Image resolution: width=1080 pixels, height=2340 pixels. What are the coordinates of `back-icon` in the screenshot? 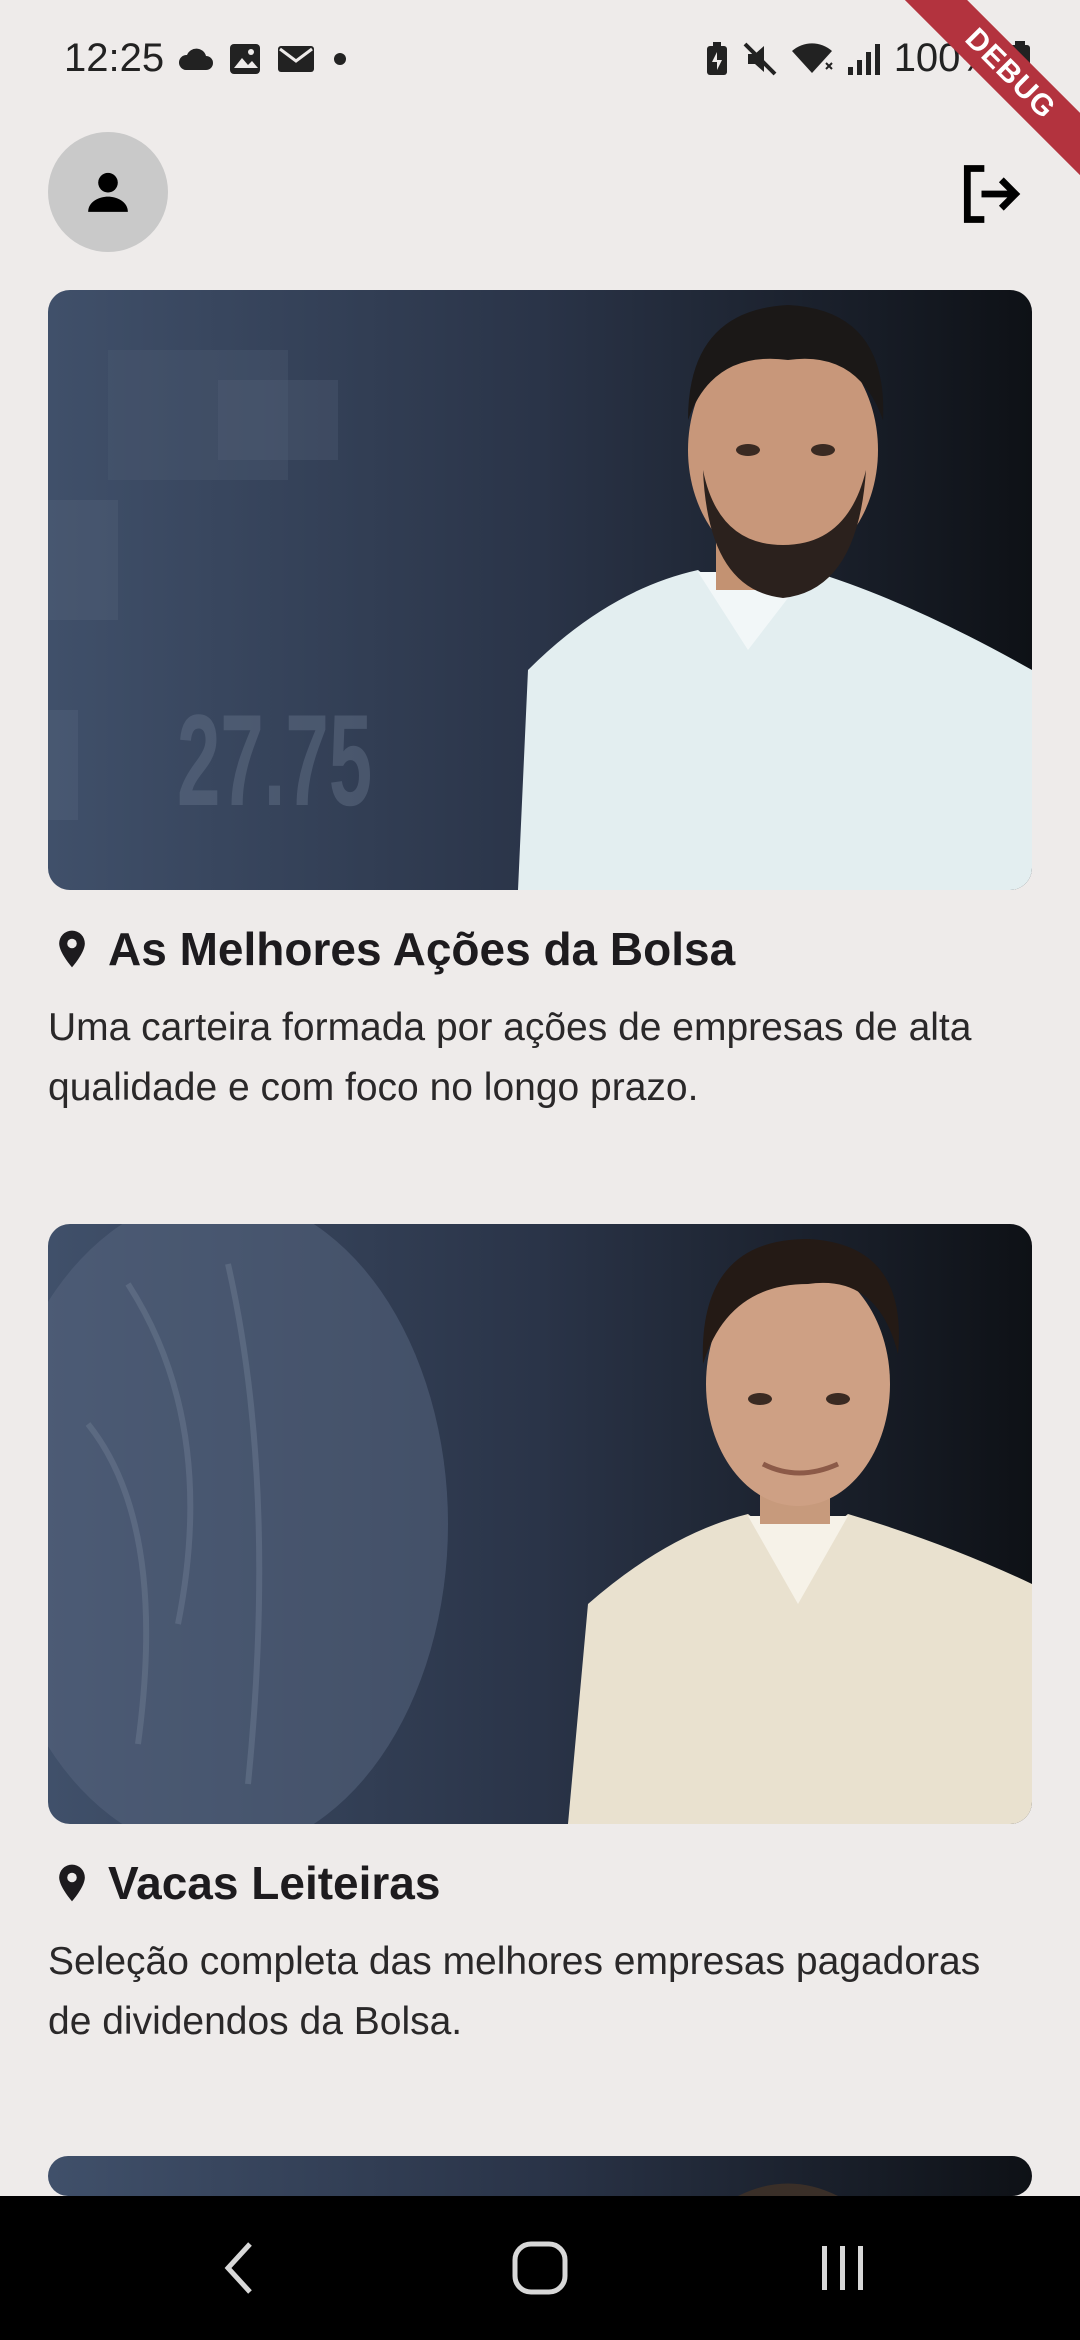 It's located at (239, 2268).